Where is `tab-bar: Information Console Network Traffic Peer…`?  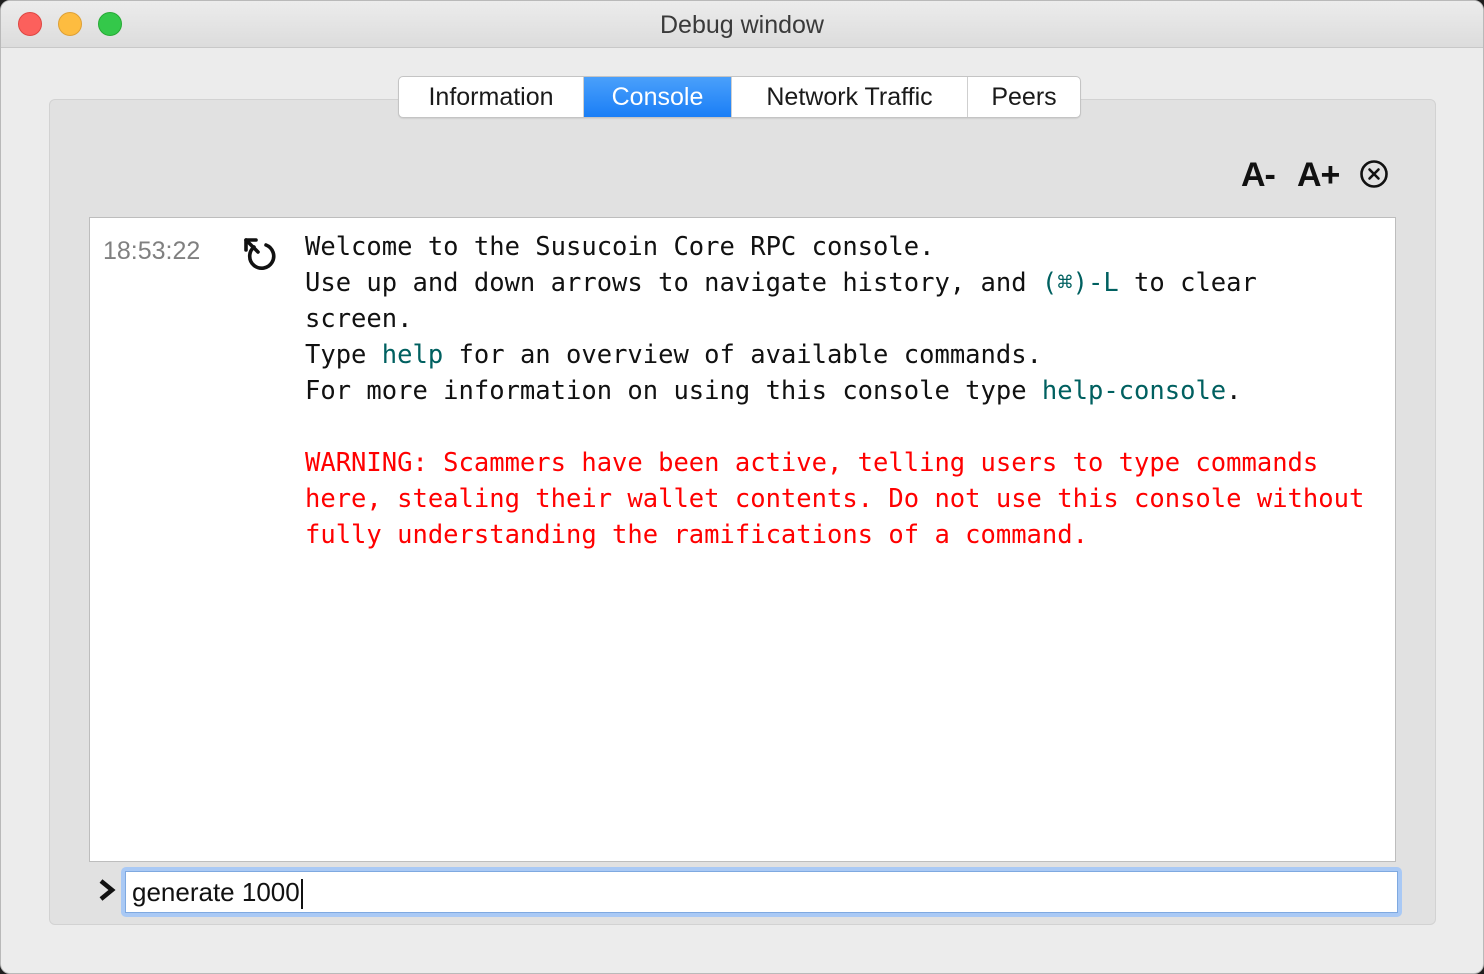 tab-bar: Information Console Network Traffic Peer… is located at coordinates (739, 97).